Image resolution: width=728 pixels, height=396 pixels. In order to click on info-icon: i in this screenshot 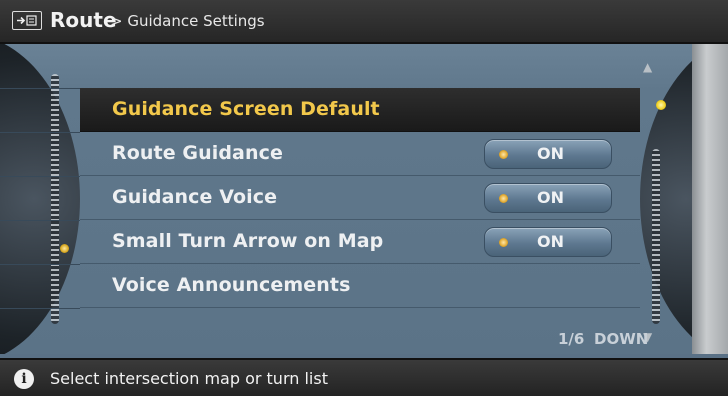, I will do `click(24, 379)`.